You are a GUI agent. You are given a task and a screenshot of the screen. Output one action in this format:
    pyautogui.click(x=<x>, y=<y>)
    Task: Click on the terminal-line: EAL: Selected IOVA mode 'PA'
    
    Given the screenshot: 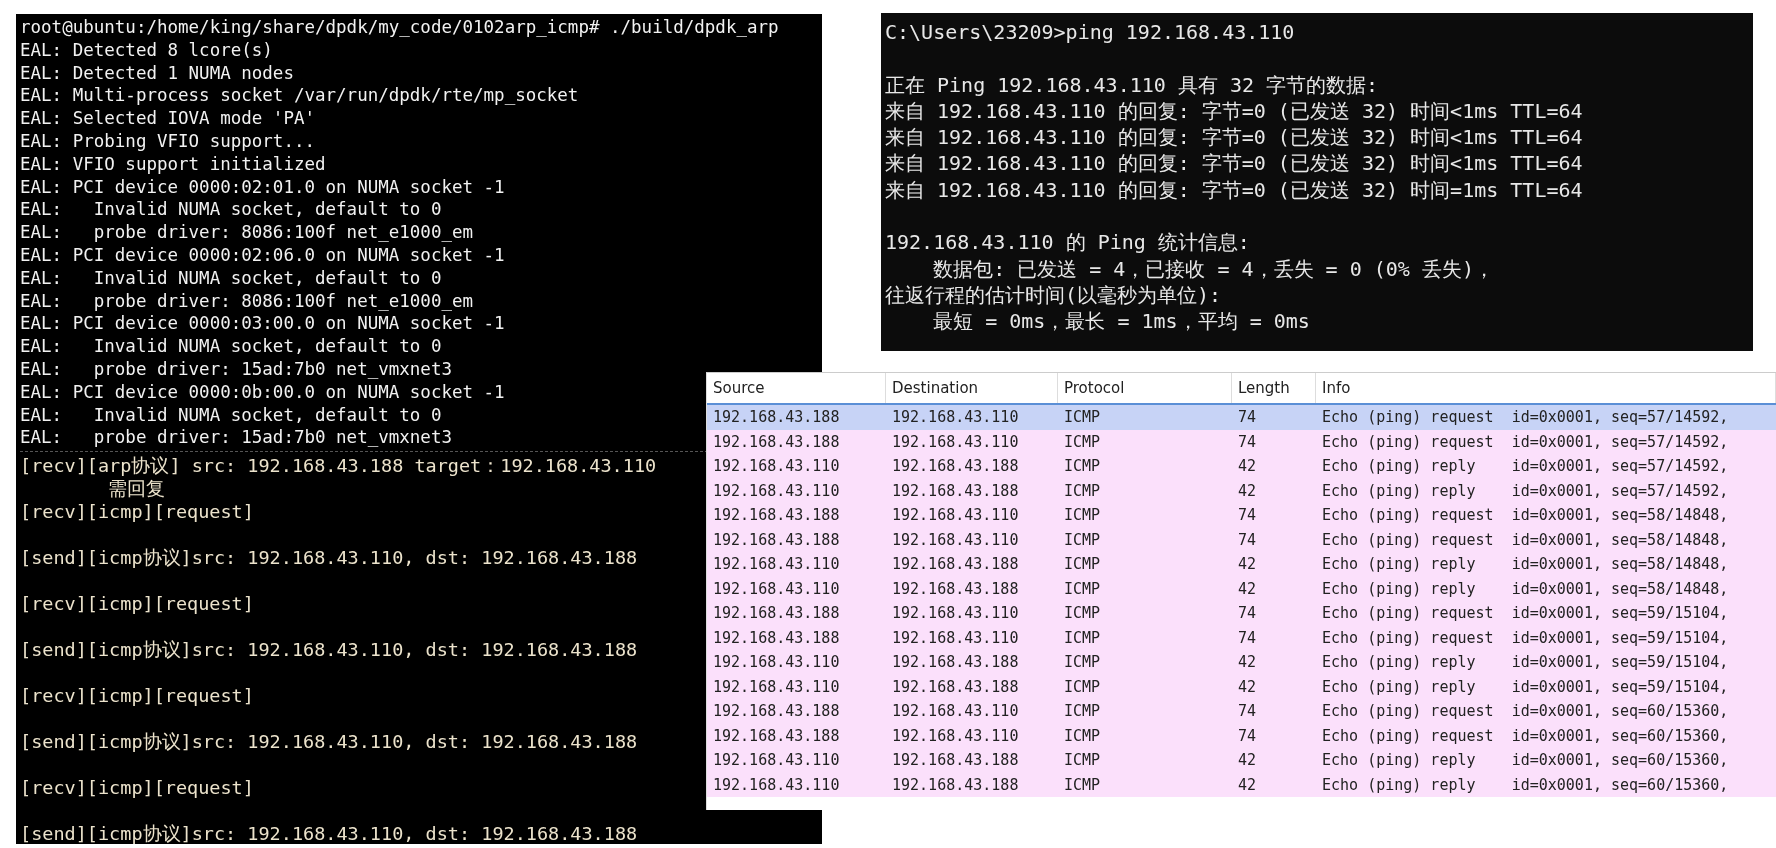 What is the action you would take?
    pyautogui.click(x=167, y=118)
    